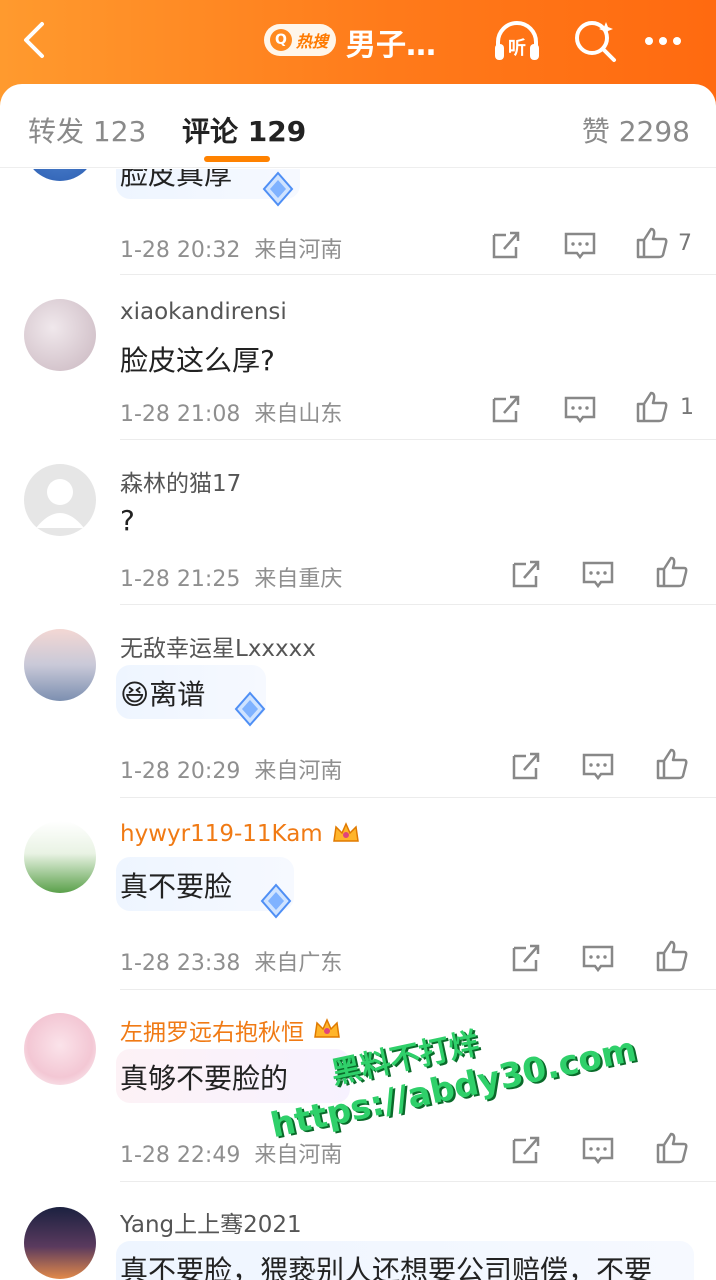 Image resolution: width=716 pixels, height=1280 pixels. Describe the element at coordinates (180, 481) in the screenshot. I see `username: 森林的猫17` at that location.